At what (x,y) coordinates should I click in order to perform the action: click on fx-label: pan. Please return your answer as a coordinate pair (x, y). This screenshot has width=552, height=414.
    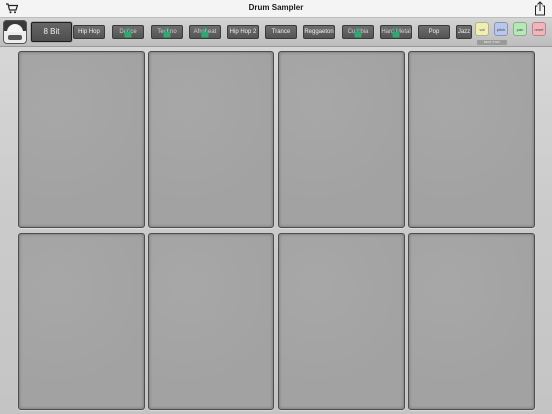
    Looking at the image, I should click on (520, 29).